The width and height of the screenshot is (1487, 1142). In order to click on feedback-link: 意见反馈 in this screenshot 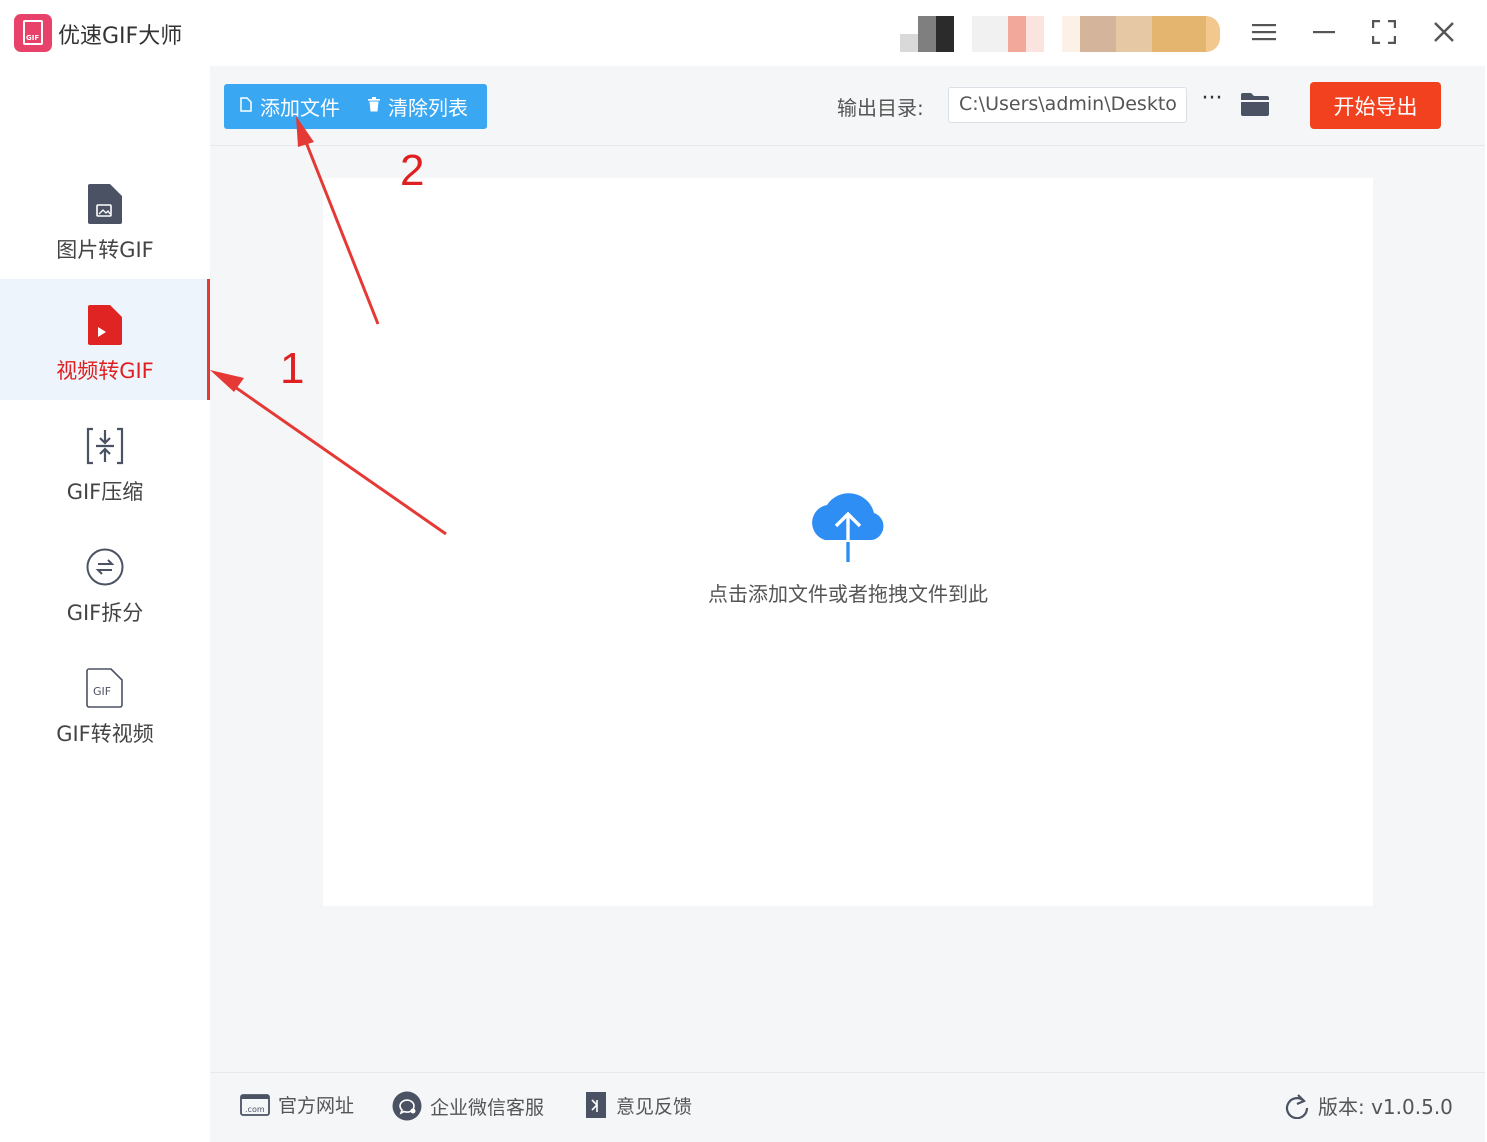, I will do `click(638, 1105)`.